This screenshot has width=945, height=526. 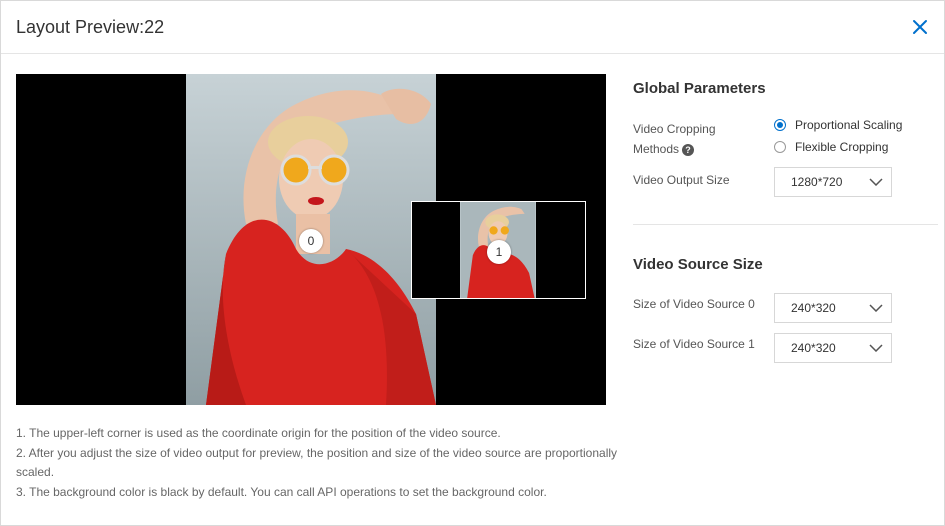 What do you see at coordinates (833, 308) in the screenshot?
I see `source-0-size-select: 240*320` at bounding box center [833, 308].